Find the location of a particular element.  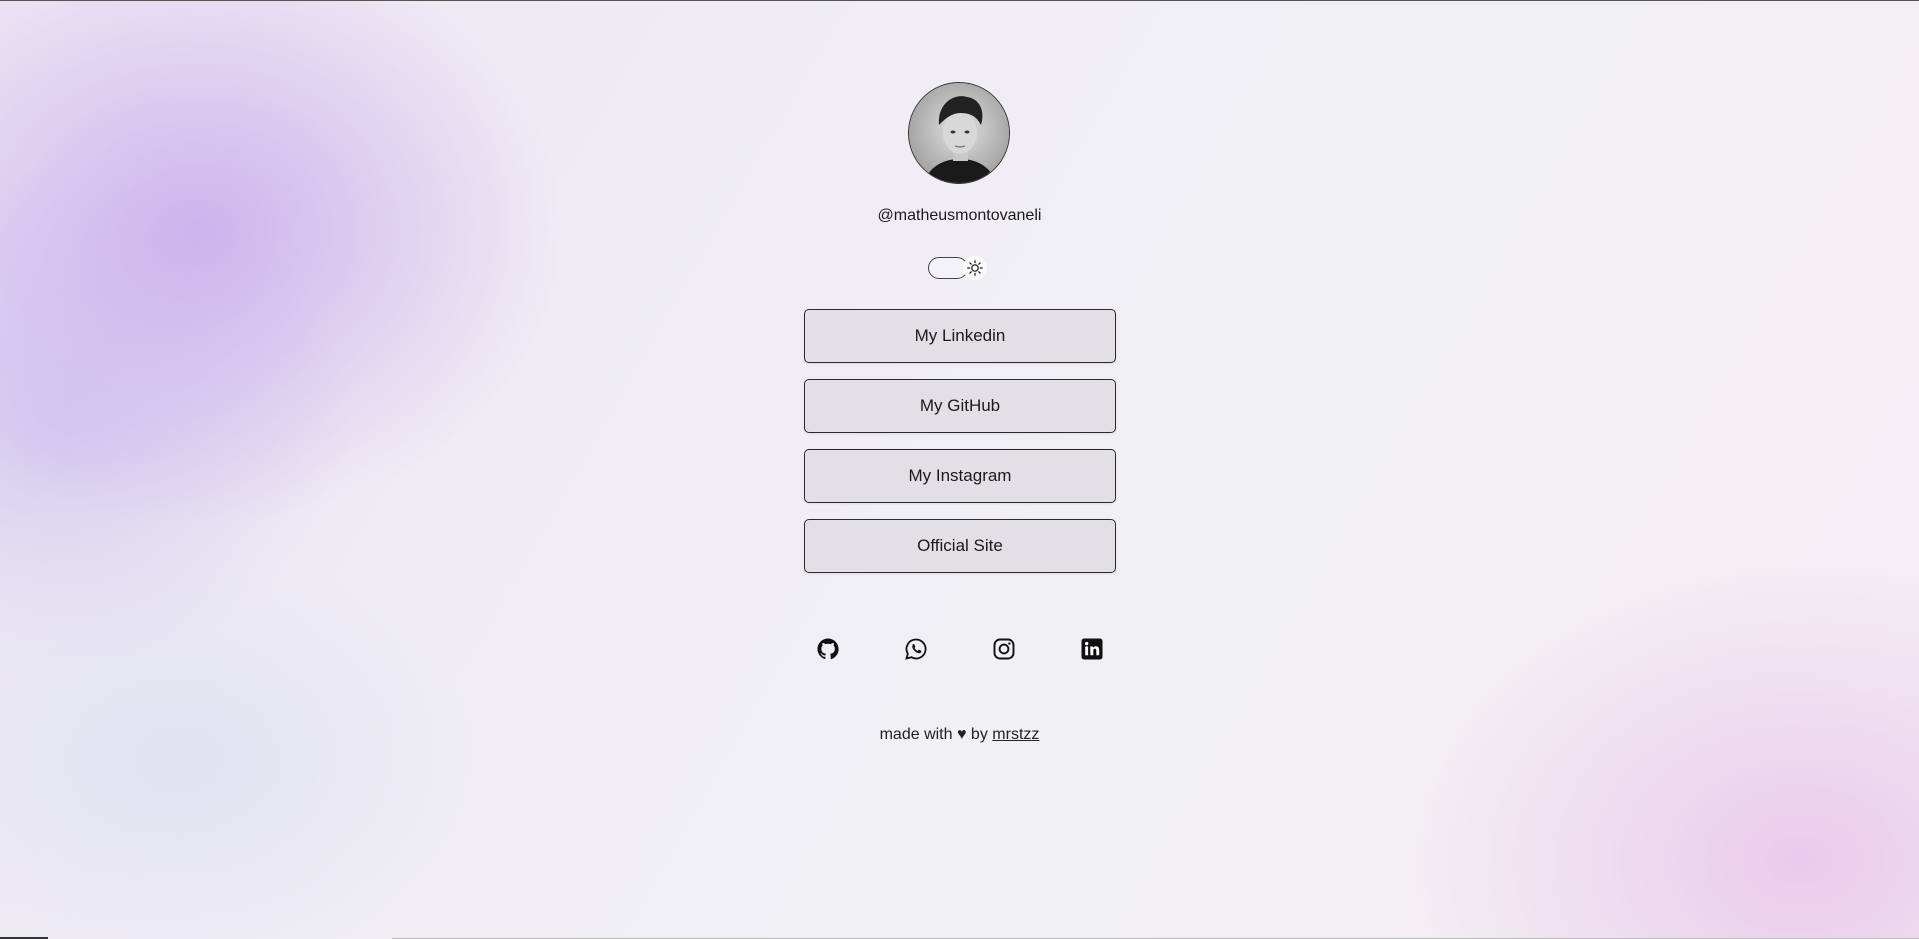

official-site-link-button: Official Site is located at coordinates (960, 546).